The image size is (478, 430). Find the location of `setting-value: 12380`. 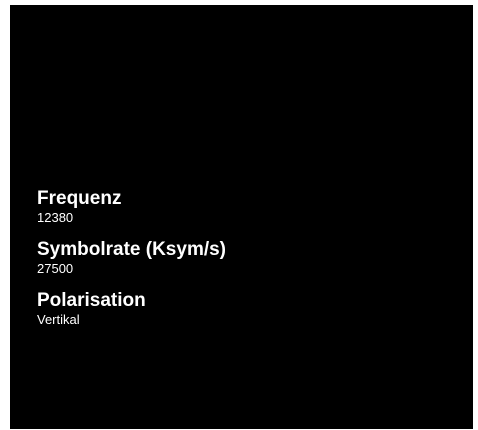

setting-value: 12380 is located at coordinates (55, 217).